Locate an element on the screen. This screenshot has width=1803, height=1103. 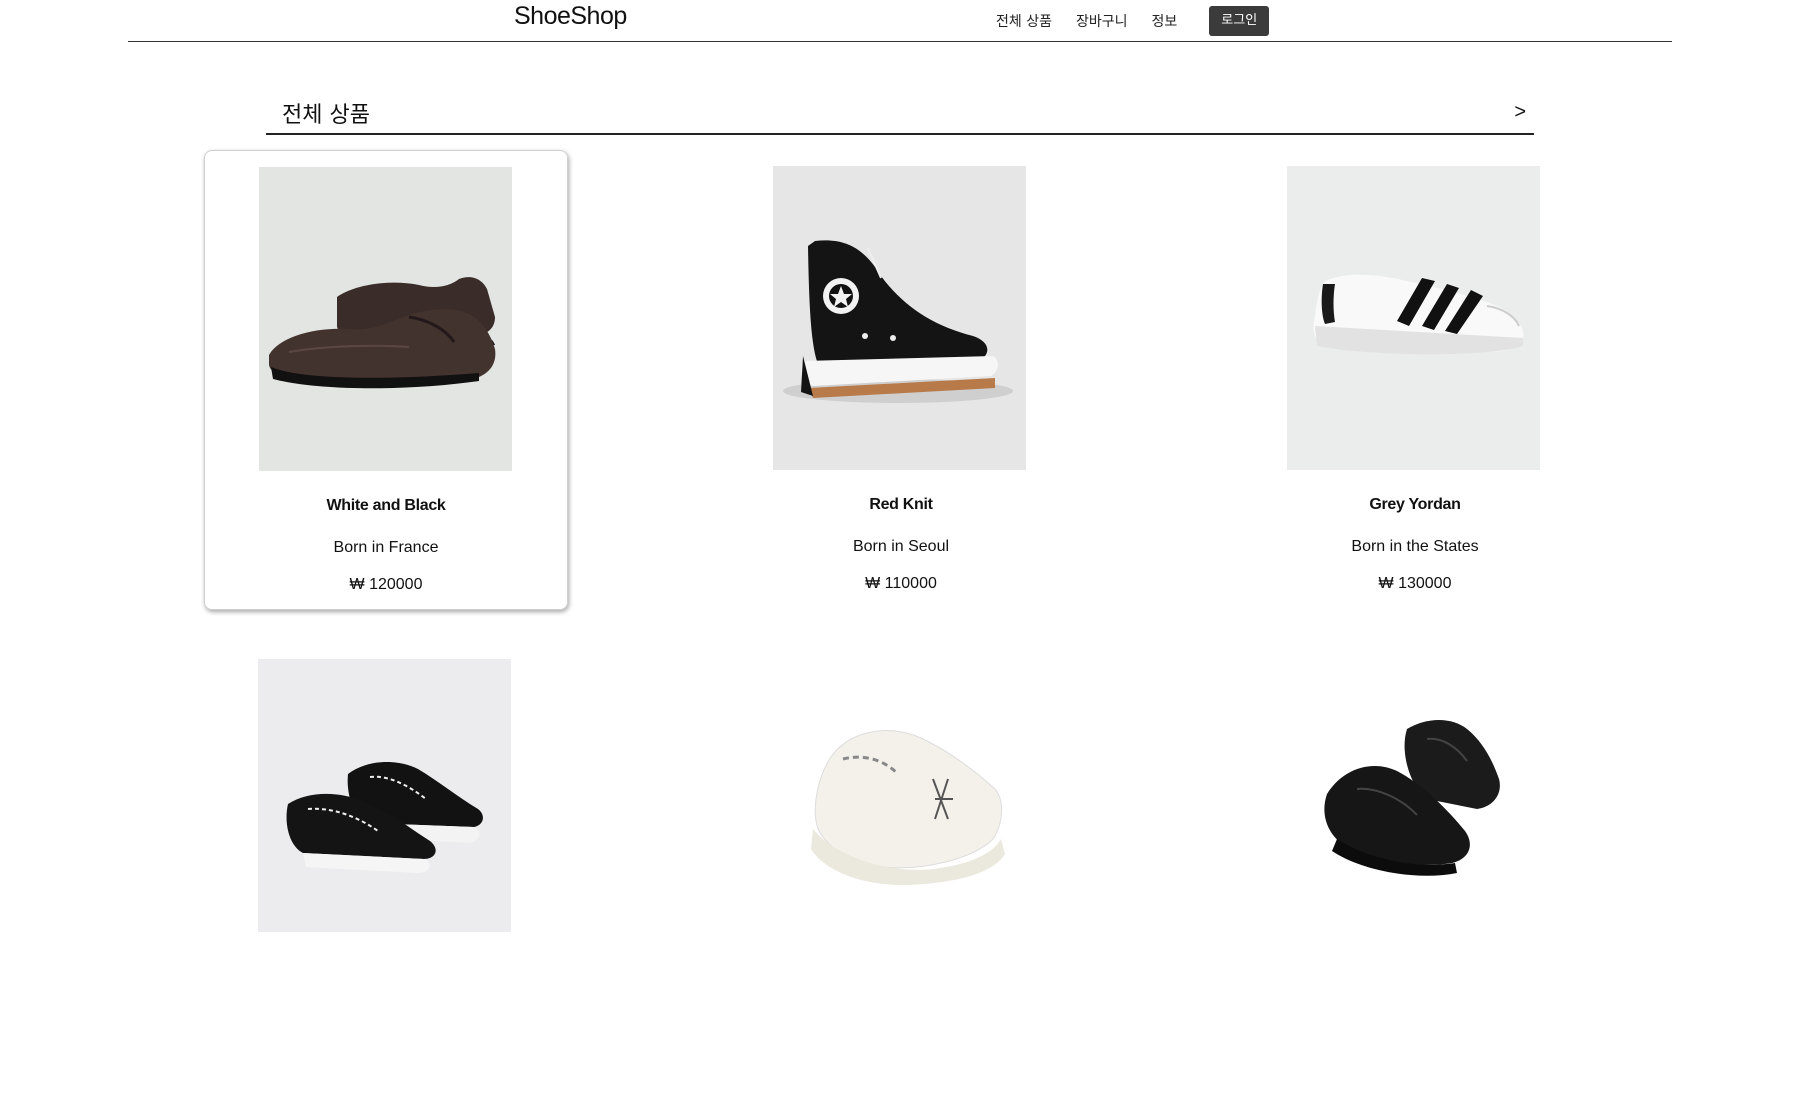
black-running-sneaker-image is located at coordinates (1413, 795).